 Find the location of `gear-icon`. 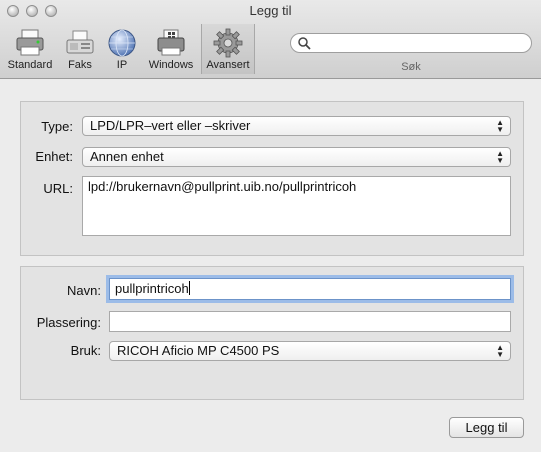

gear-icon is located at coordinates (228, 43).